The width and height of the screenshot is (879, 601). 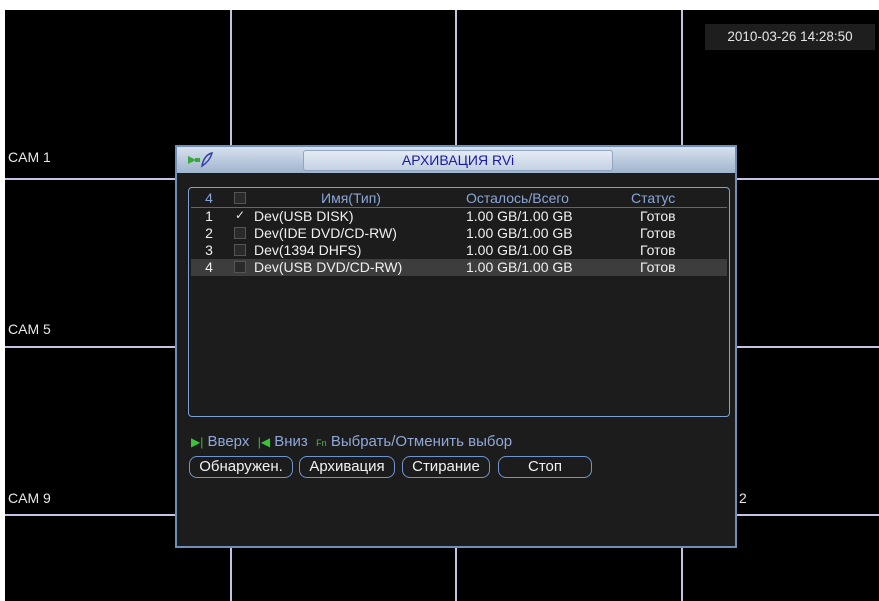 What do you see at coordinates (459, 250) in the screenshot?
I see `table-row: 3 Dev(1394 DHFS) 1.00 GB/1.00 GB Готов` at bounding box center [459, 250].